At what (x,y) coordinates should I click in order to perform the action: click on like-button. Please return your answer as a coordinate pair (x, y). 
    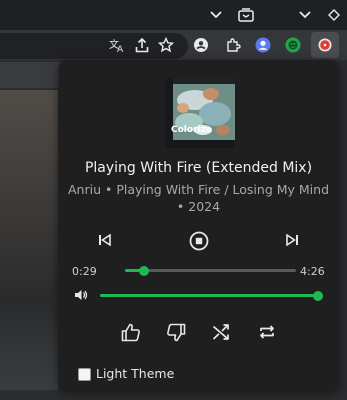
    Looking at the image, I should click on (131, 332).